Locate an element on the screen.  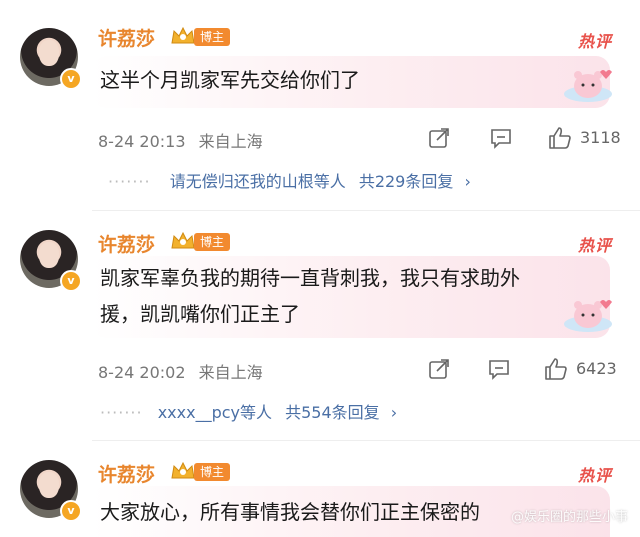
comment-text: 大家放心，所有事情我会替你们正主保密的 is located at coordinates (290, 512).